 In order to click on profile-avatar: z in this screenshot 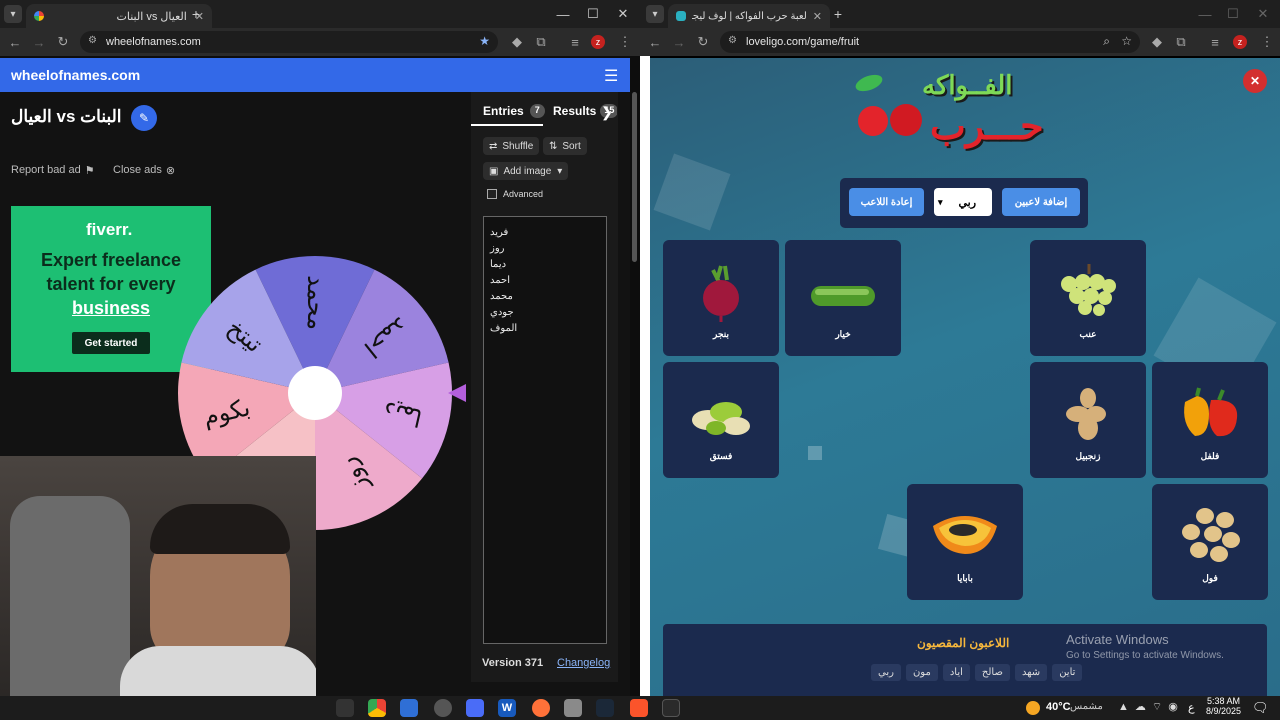, I will do `click(598, 42)`.